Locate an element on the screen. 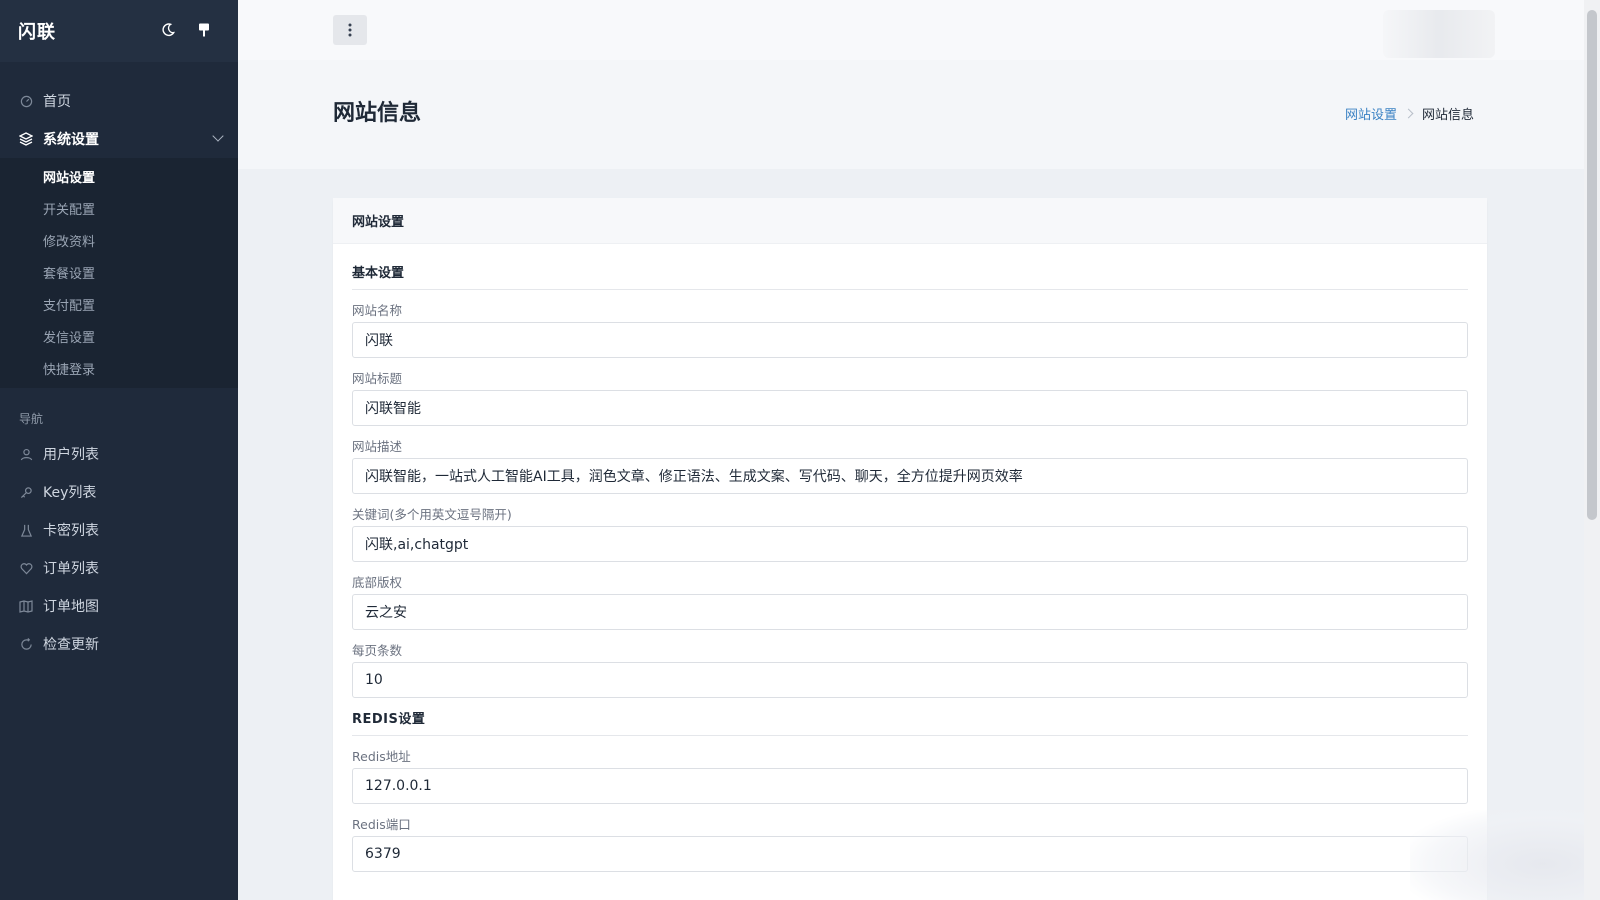 This screenshot has width=1600, height=900. site-name-input is located at coordinates (910, 340).